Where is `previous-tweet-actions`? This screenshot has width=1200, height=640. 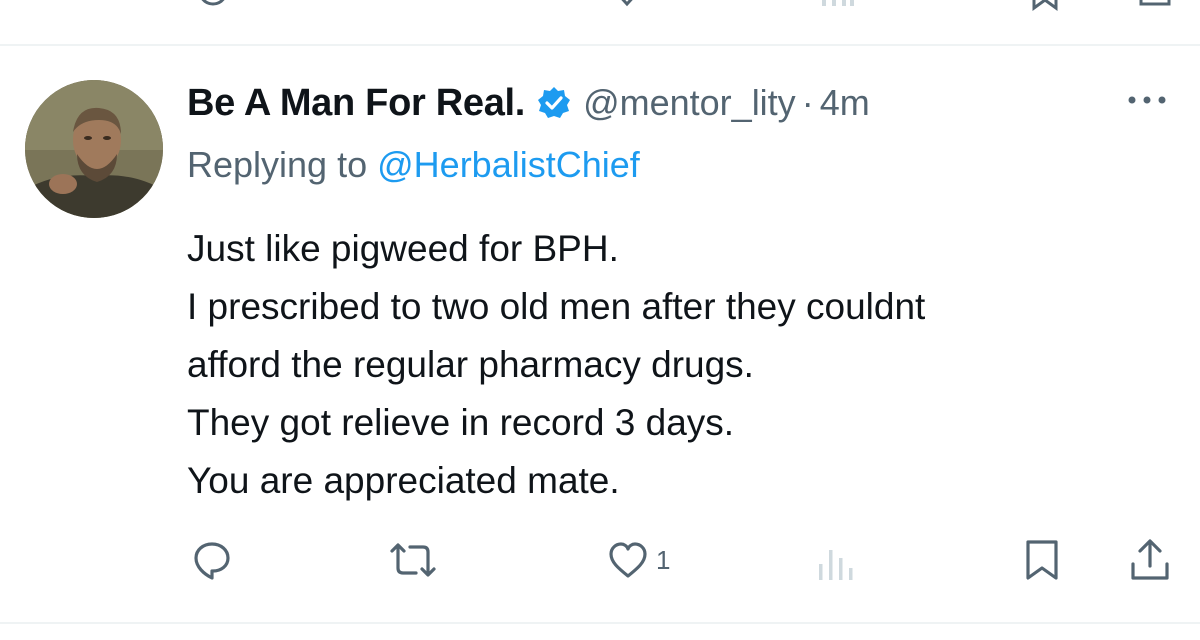
previous-tweet-actions is located at coordinates (600, 6).